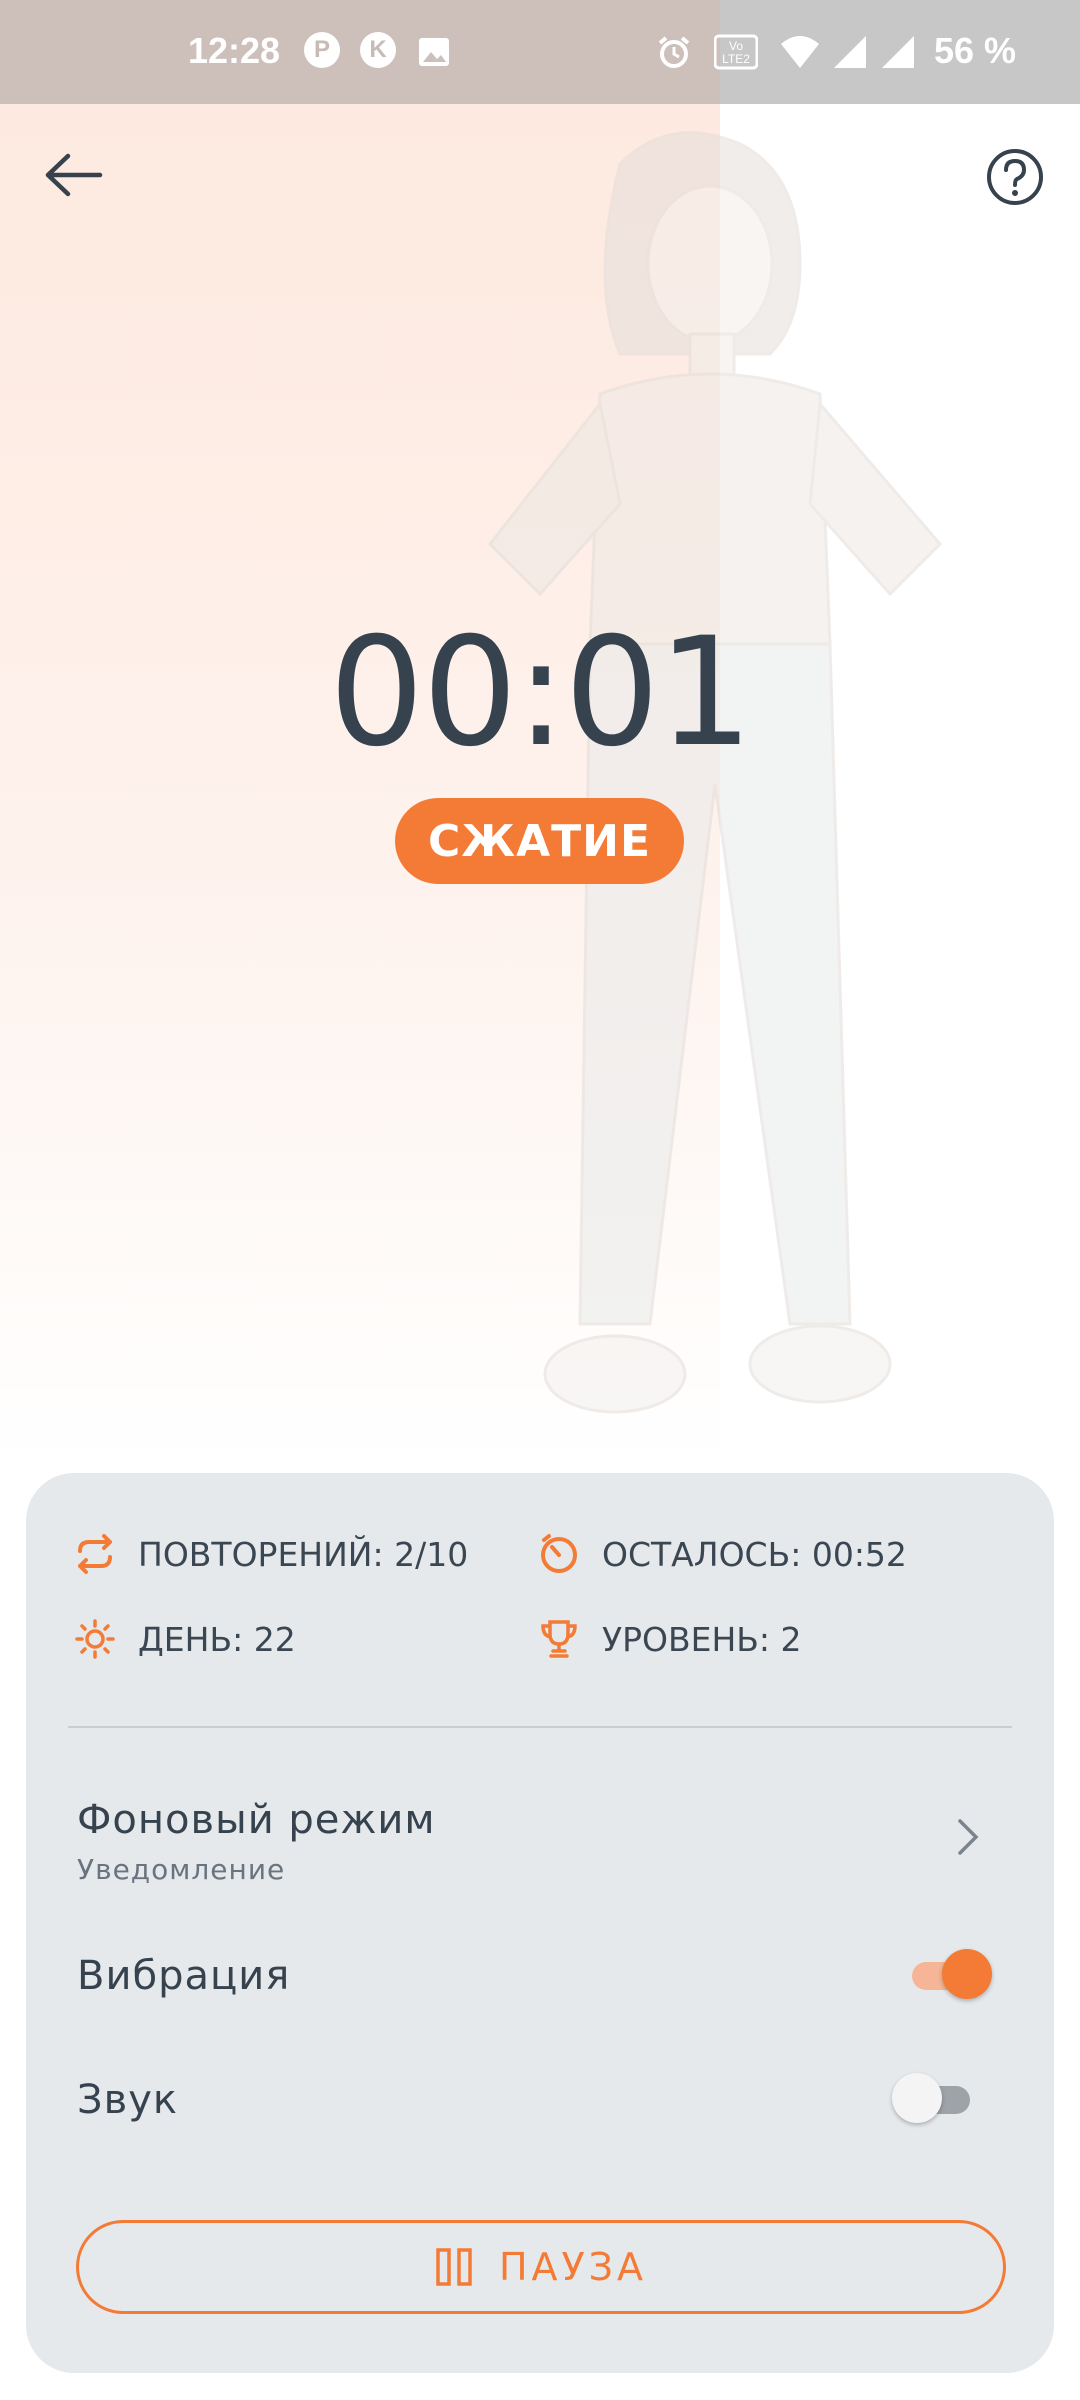  I want to click on svg-text: LTE2, so click(736, 59).